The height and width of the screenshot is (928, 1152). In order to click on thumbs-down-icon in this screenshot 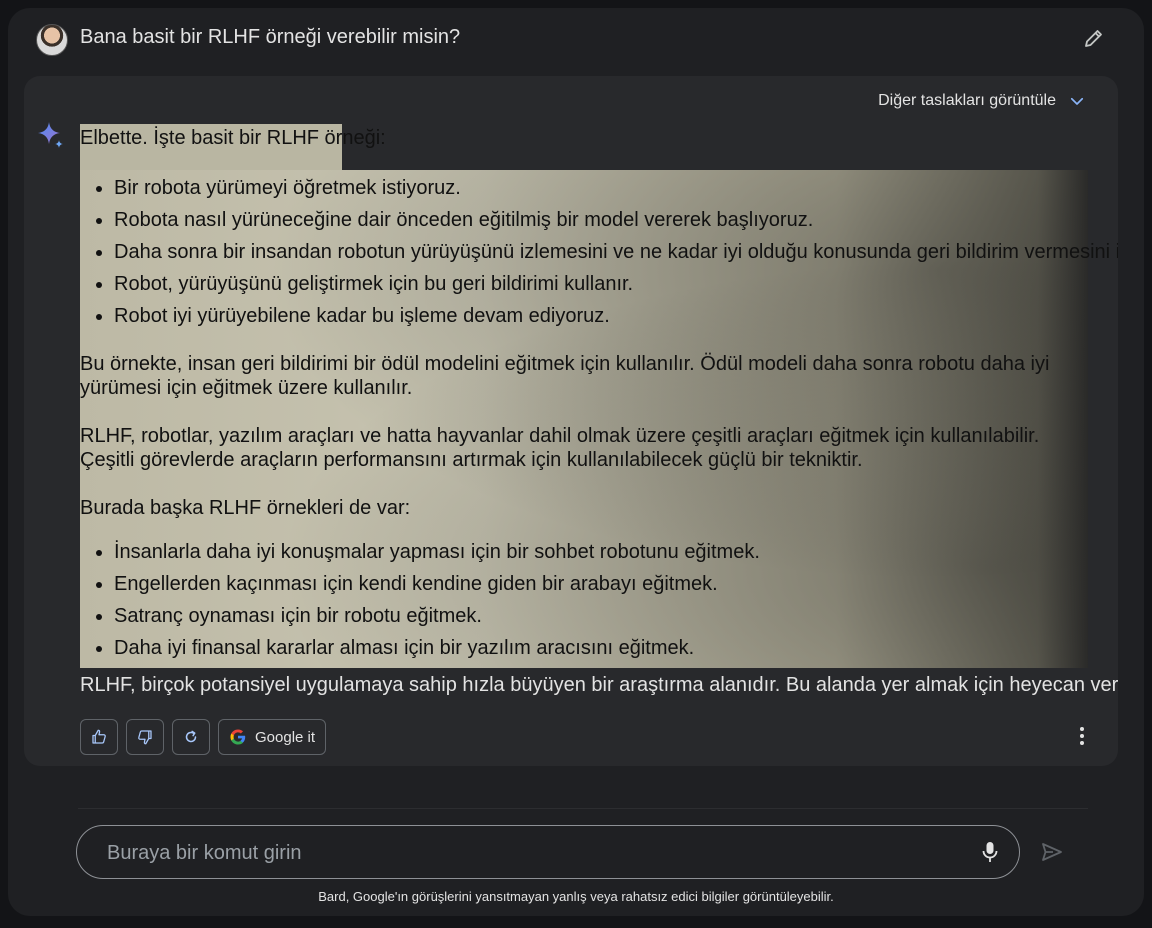, I will do `click(145, 737)`.